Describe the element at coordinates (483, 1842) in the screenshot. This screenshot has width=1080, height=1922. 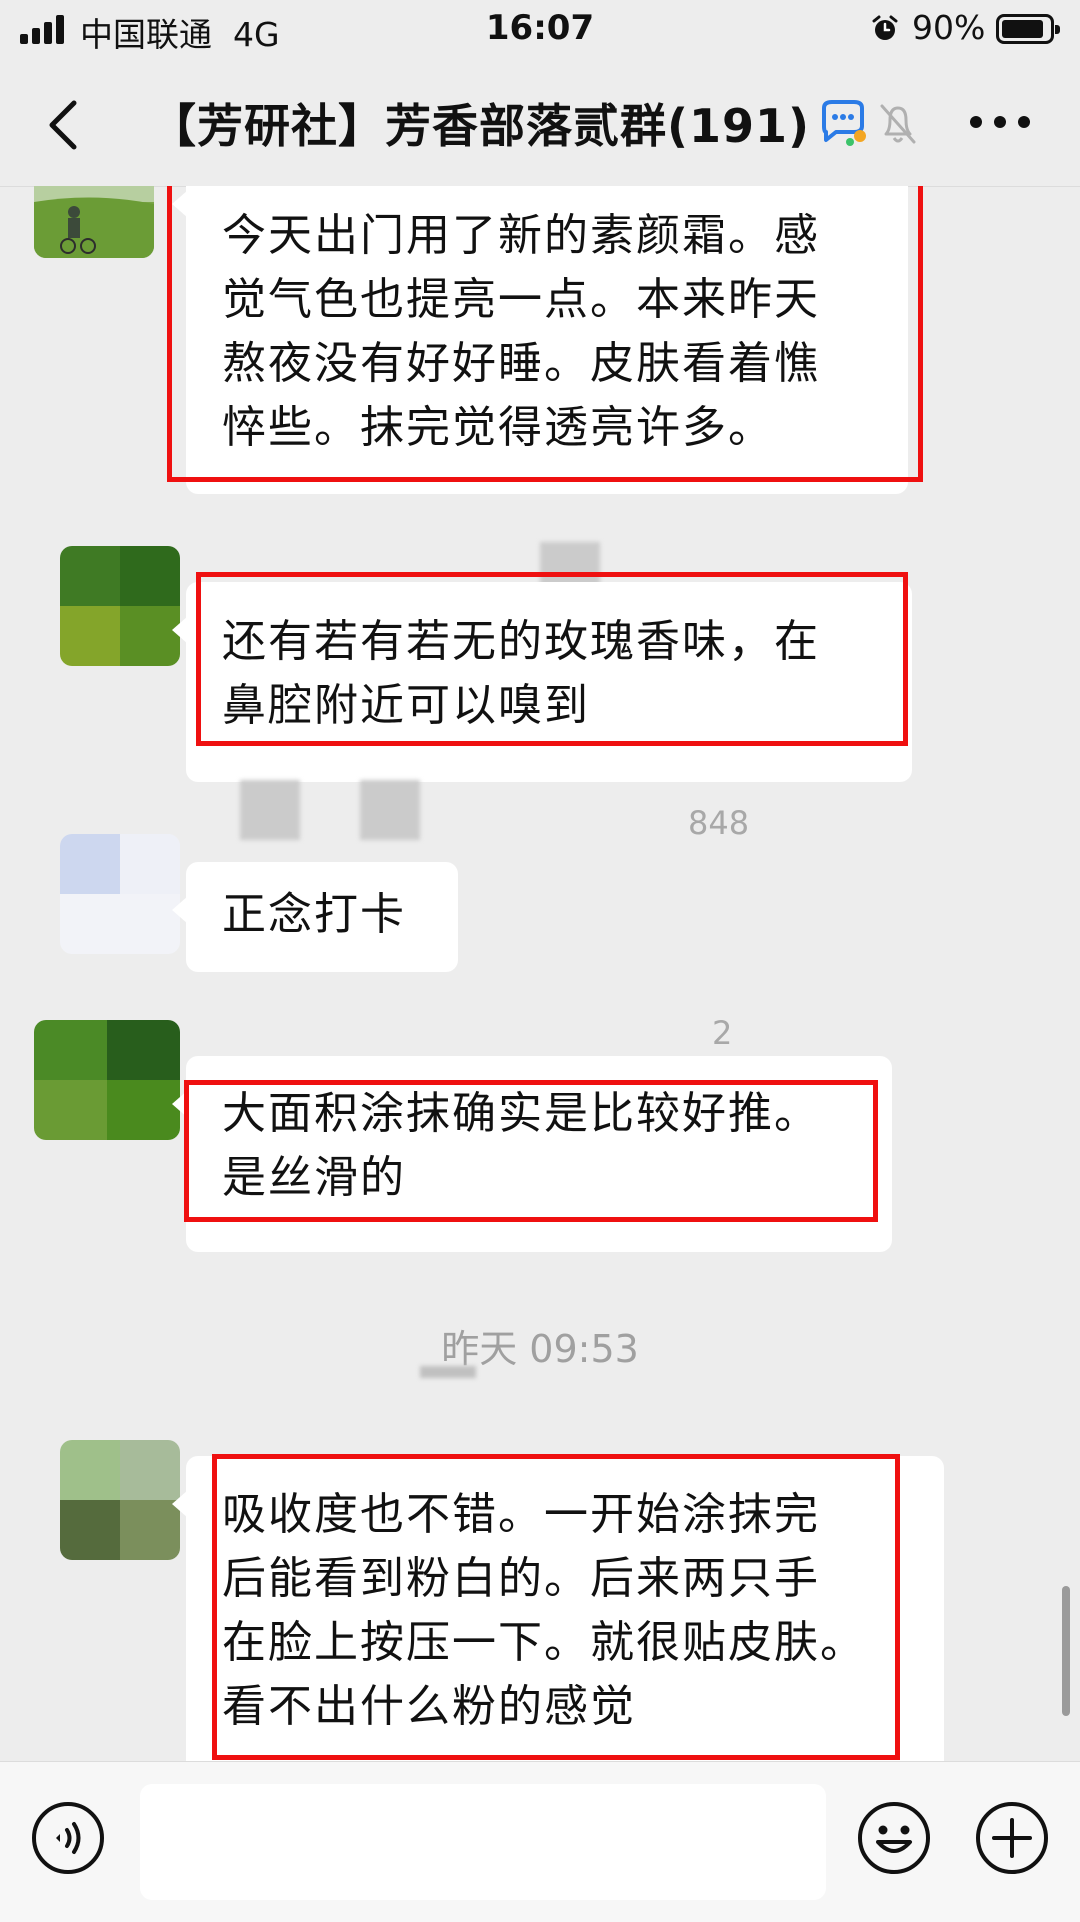
I see `message-input` at that location.